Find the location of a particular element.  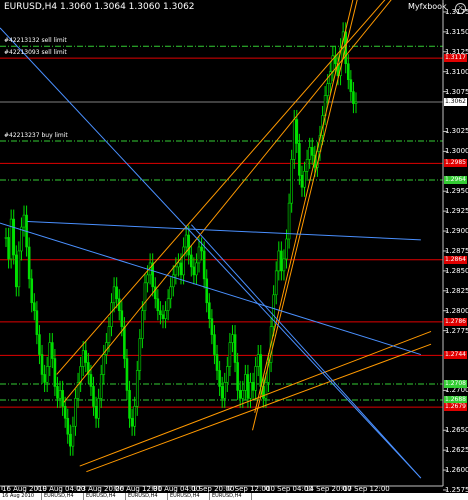

price-tick-label: 1.3000 is located at coordinates (456, 151).